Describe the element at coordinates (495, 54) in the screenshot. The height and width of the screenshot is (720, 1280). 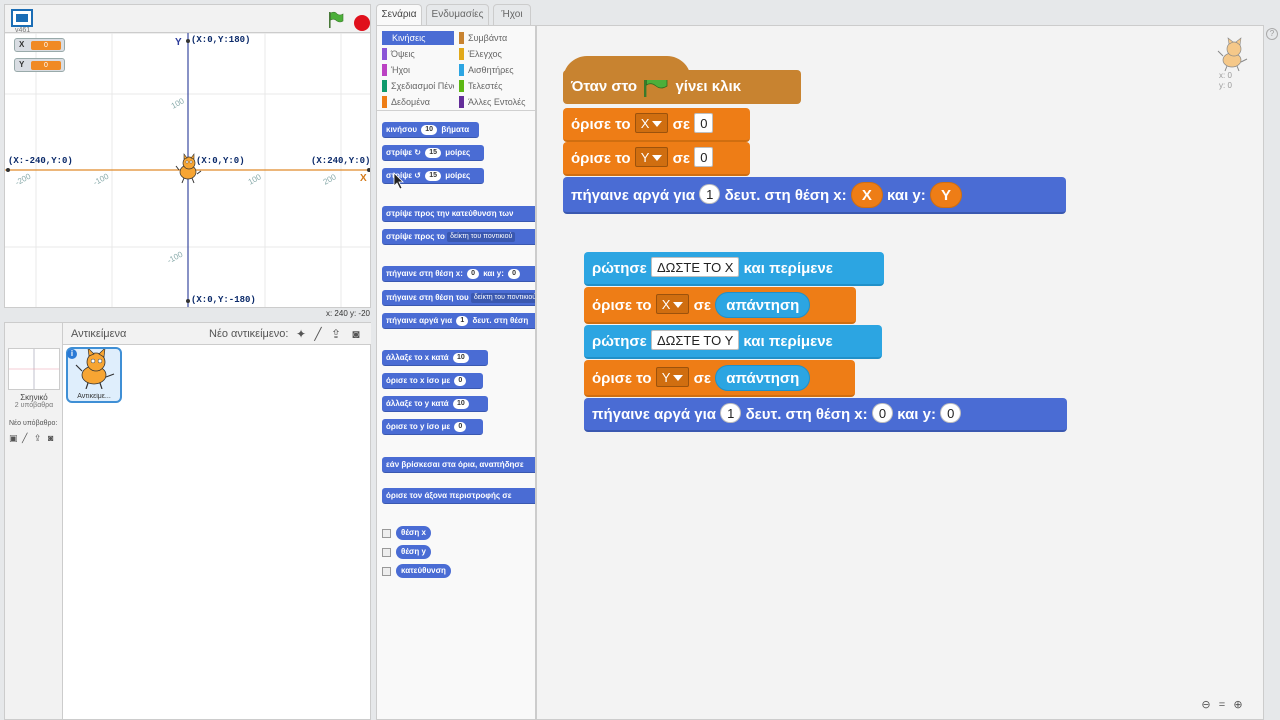
I see `category-control: Έλεγχος` at that location.